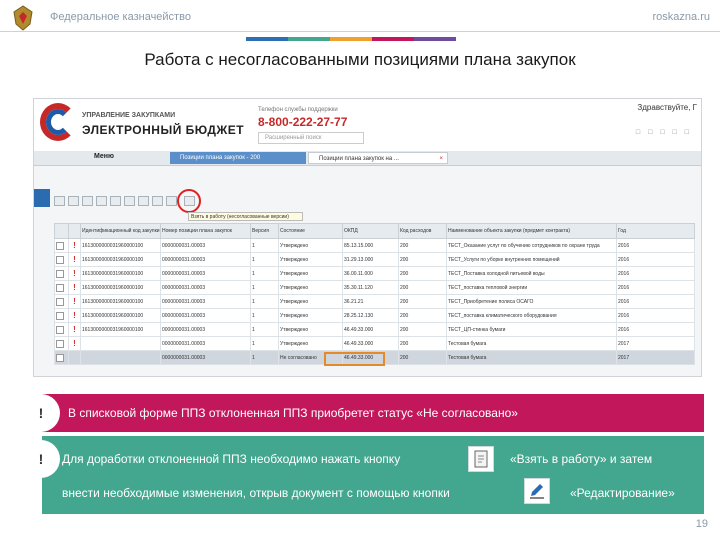 The width and height of the screenshot is (720, 540). Describe the element at coordinates (655, 231) in the screenshot. I see `column-header: Год` at that location.